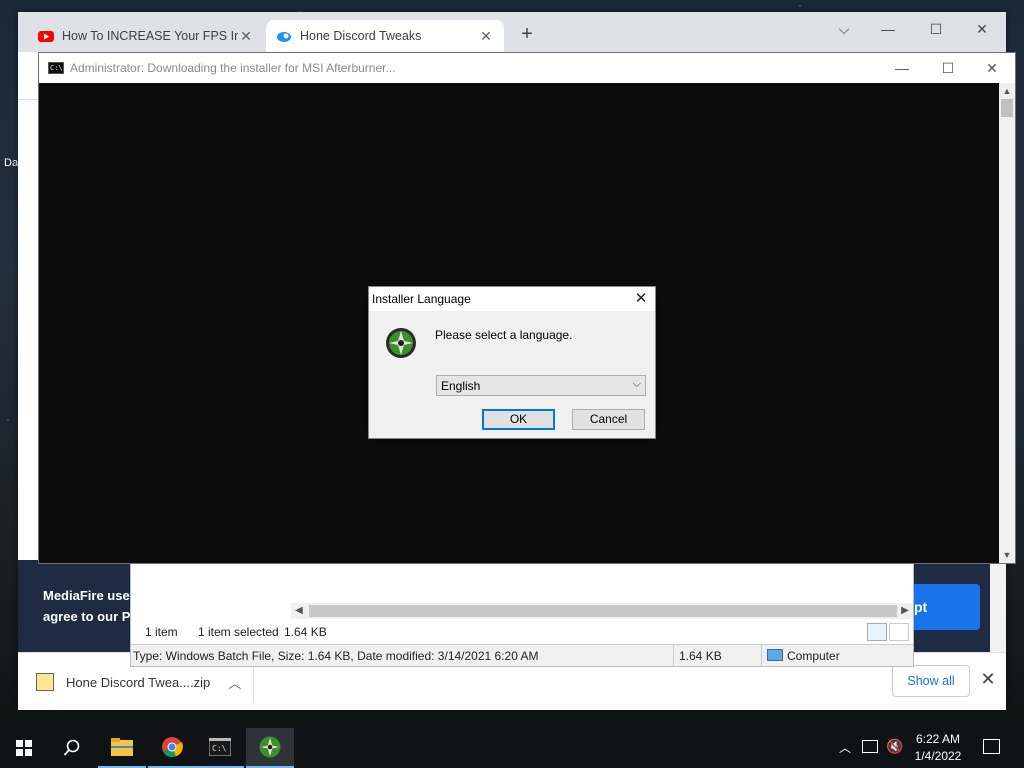 Image resolution: width=1024 pixels, height=768 pixels. Describe the element at coordinates (11, 163) in the screenshot. I see `desktop-icon-label: Da` at that location.